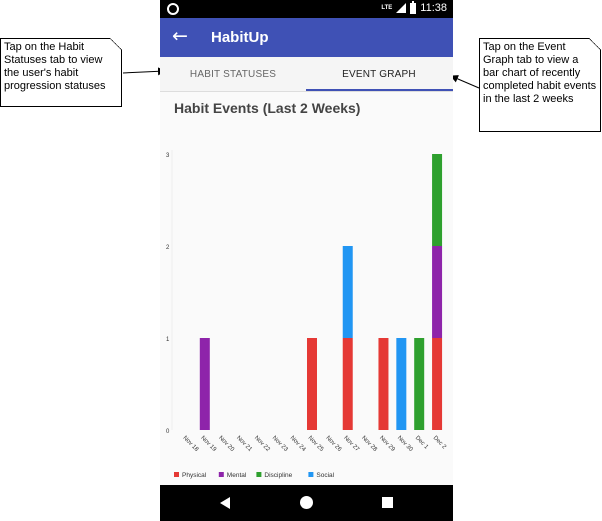 The width and height of the screenshot is (602, 521). What do you see at coordinates (233, 74) in the screenshot?
I see `tab-habit-statuses: HABIT STATUSES` at bounding box center [233, 74].